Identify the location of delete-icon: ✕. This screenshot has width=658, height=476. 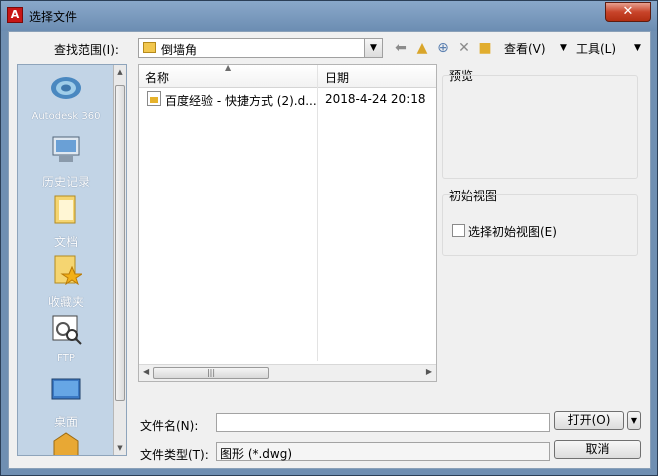
(464, 48).